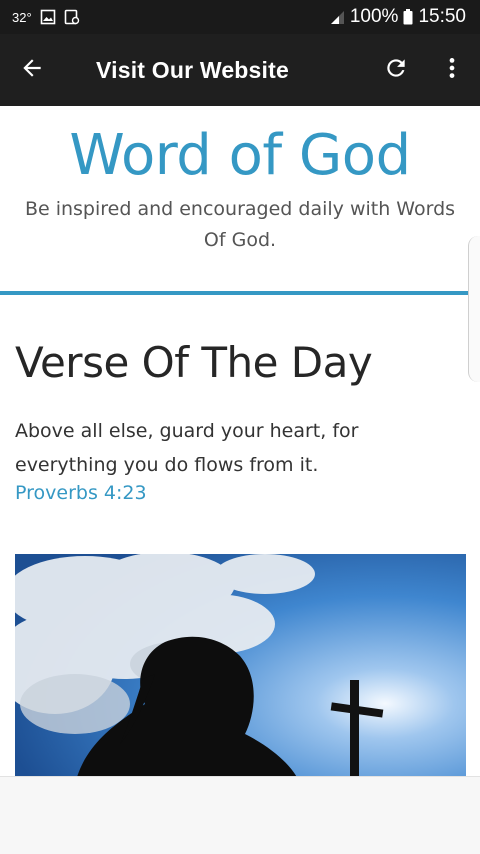  I want to click on image-icon, so click(48, 17).